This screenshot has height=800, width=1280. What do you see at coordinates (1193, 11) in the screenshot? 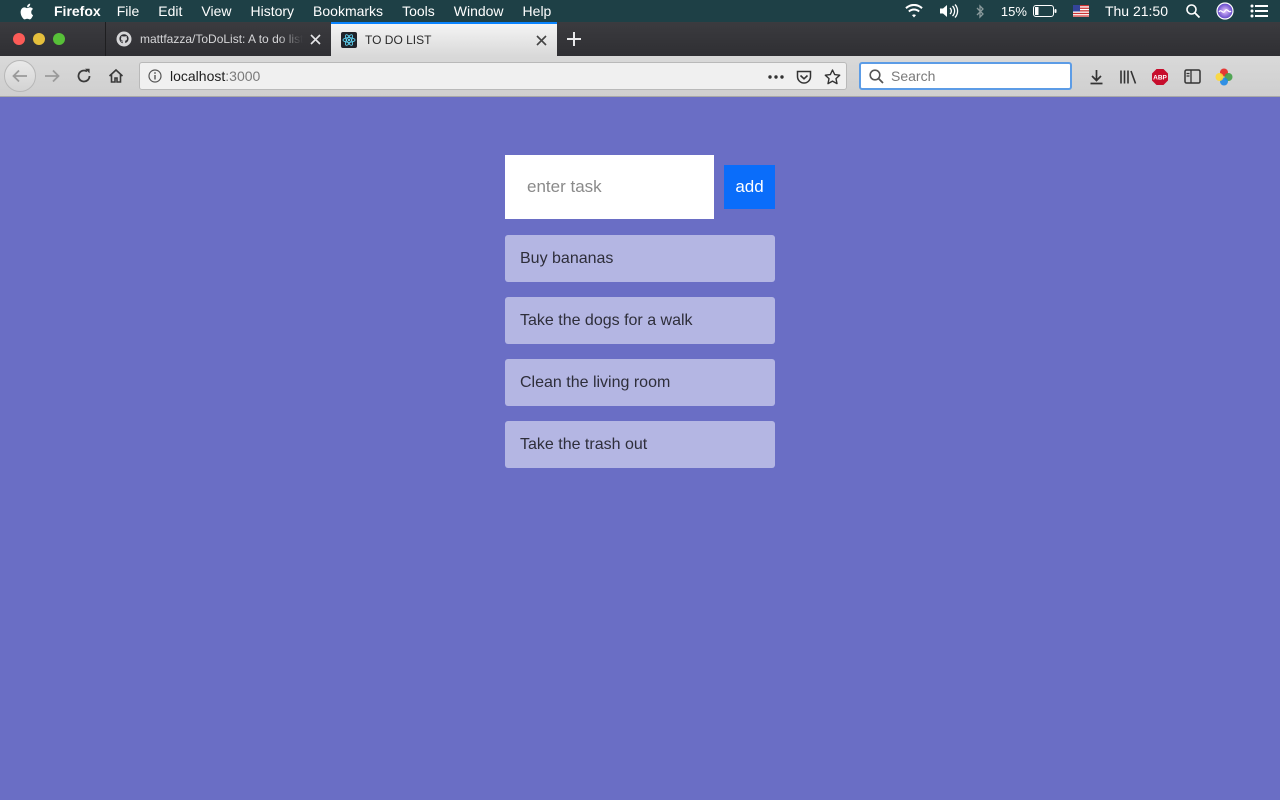
I see `spotlight-search-icon` at bounding box center [1193, 11].